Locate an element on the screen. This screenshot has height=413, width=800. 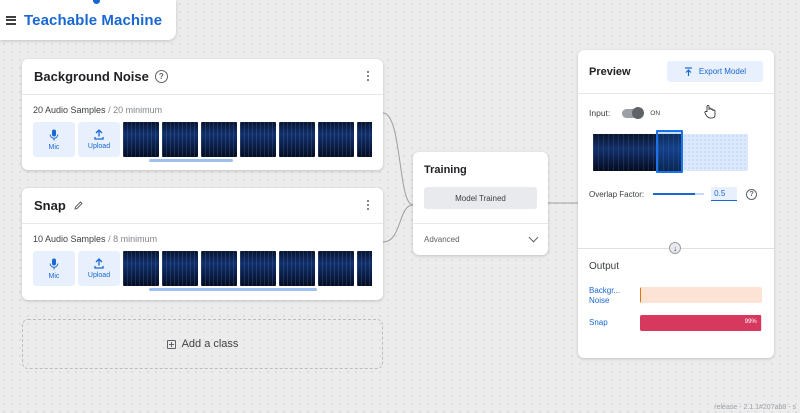
chevron-down-icon is located at coordinates (533, 237).